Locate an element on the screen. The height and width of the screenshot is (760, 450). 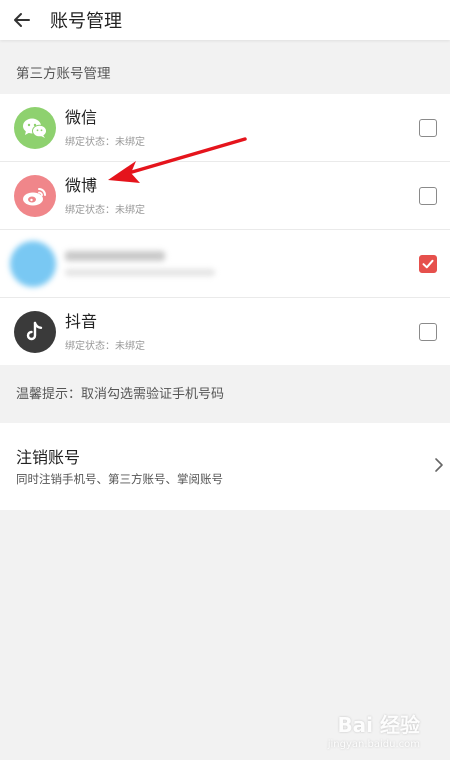
back-button is located at coordinates (22, 20).